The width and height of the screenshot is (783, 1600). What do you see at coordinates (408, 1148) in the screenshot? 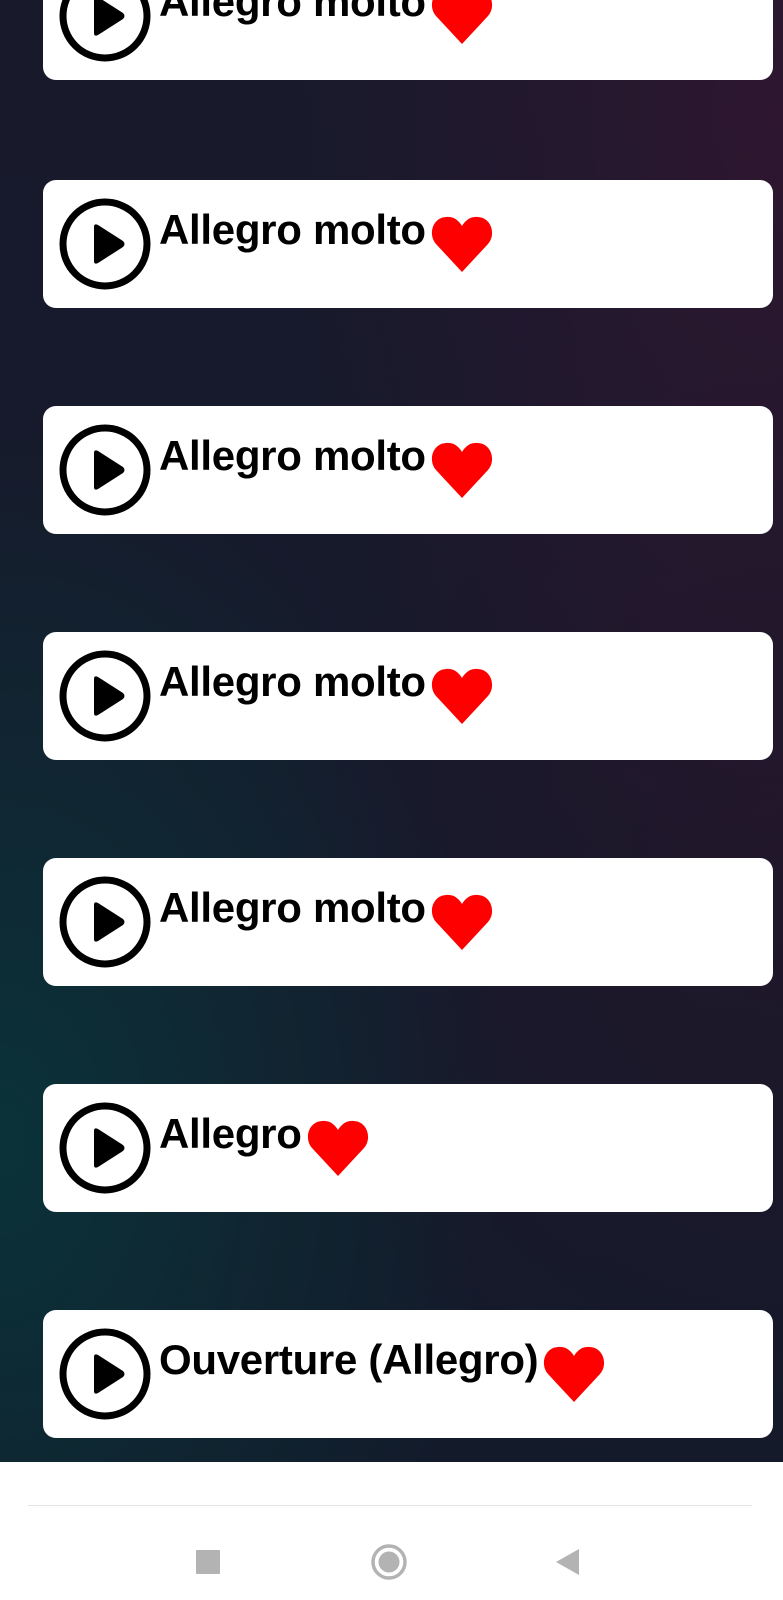
I see `track-card: Allegro` at bounding box center [408, 1148].